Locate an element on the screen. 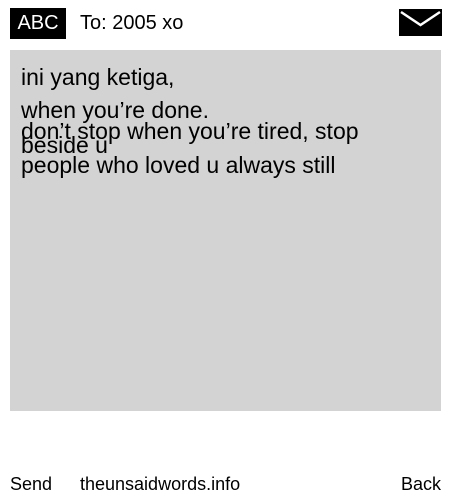 This screenshot has height=500, width=450. message-header: ABC To: 2005 xo is located at coordinates (225, 23).